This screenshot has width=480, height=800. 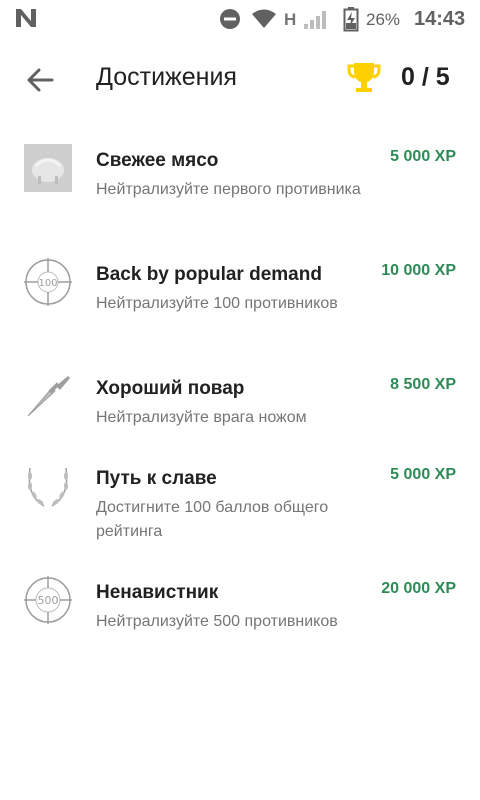 I want to click on achievement-description: Нейтрализуйте 500 противников, so click(x=217, y=621).